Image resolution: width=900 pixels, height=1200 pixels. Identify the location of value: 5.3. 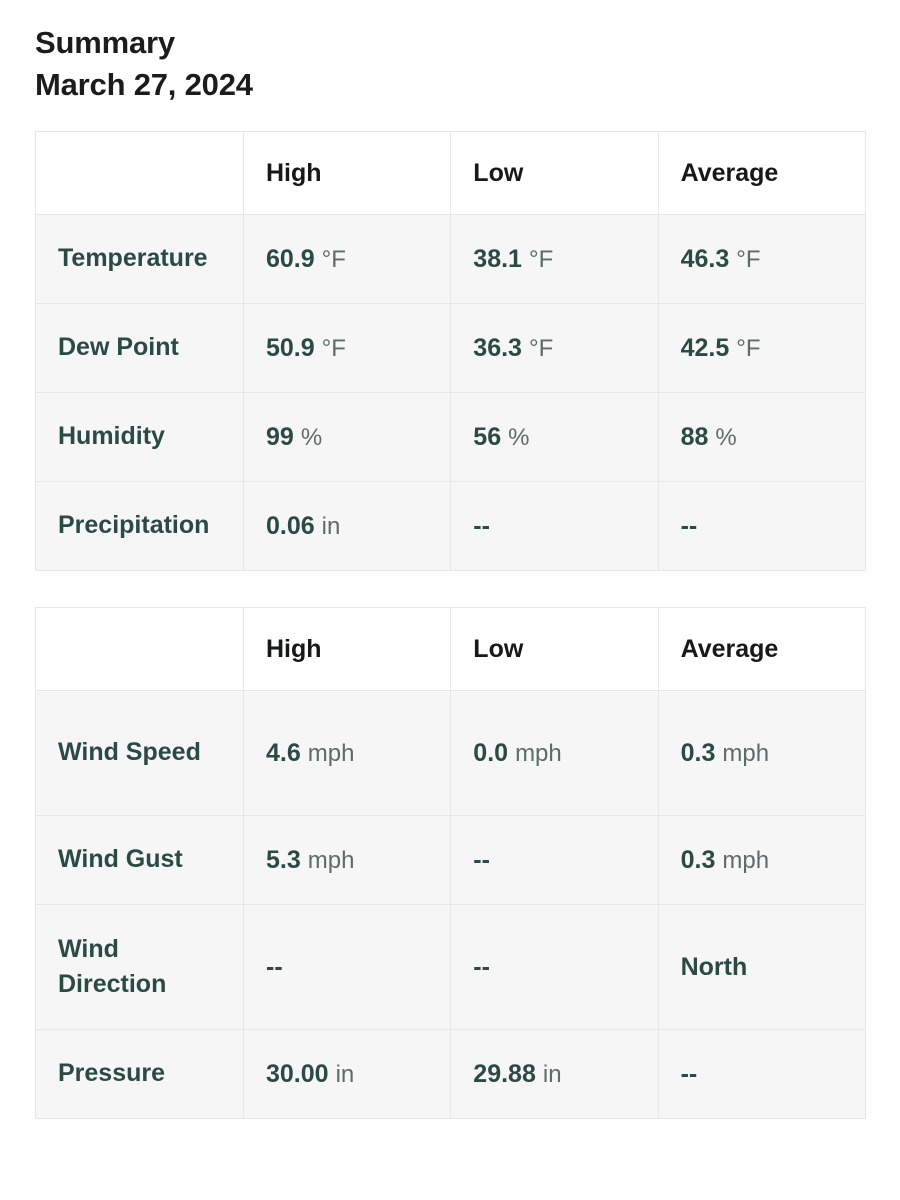
(283, 859).